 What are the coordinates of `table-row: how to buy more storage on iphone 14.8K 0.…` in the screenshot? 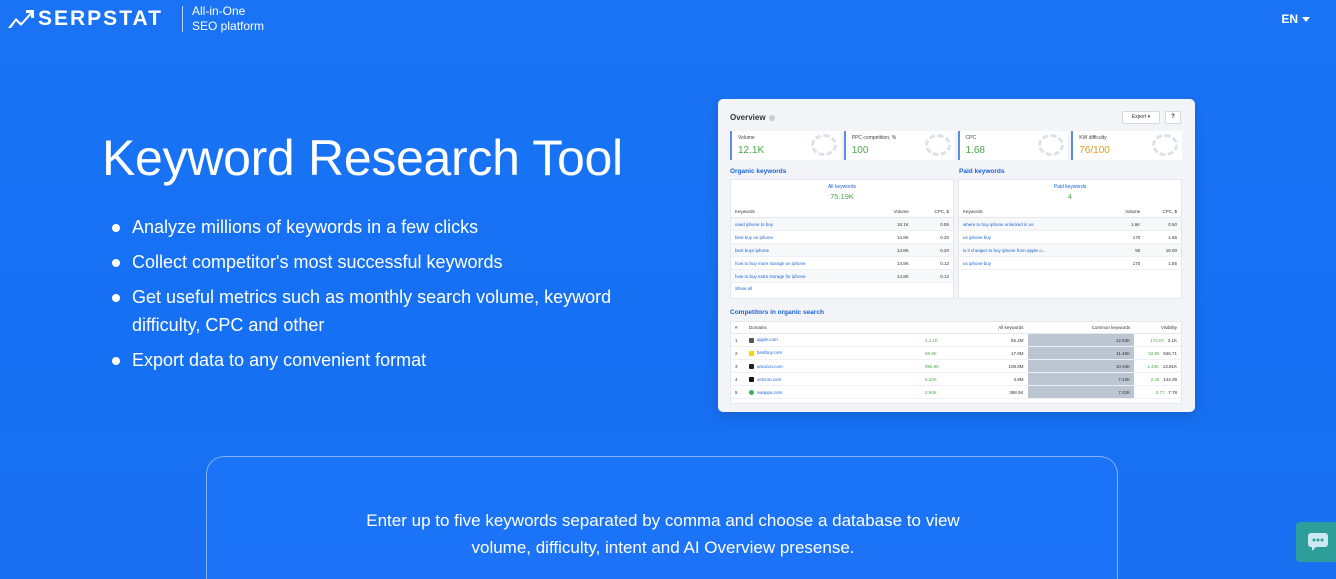 It's located at (842, 263).